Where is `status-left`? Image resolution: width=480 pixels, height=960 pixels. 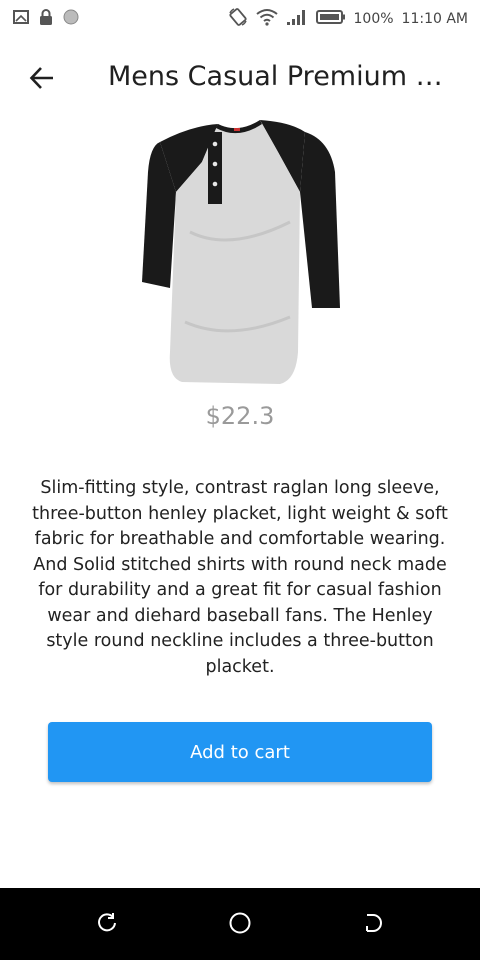 status-left is located at coordinates (46, 19).